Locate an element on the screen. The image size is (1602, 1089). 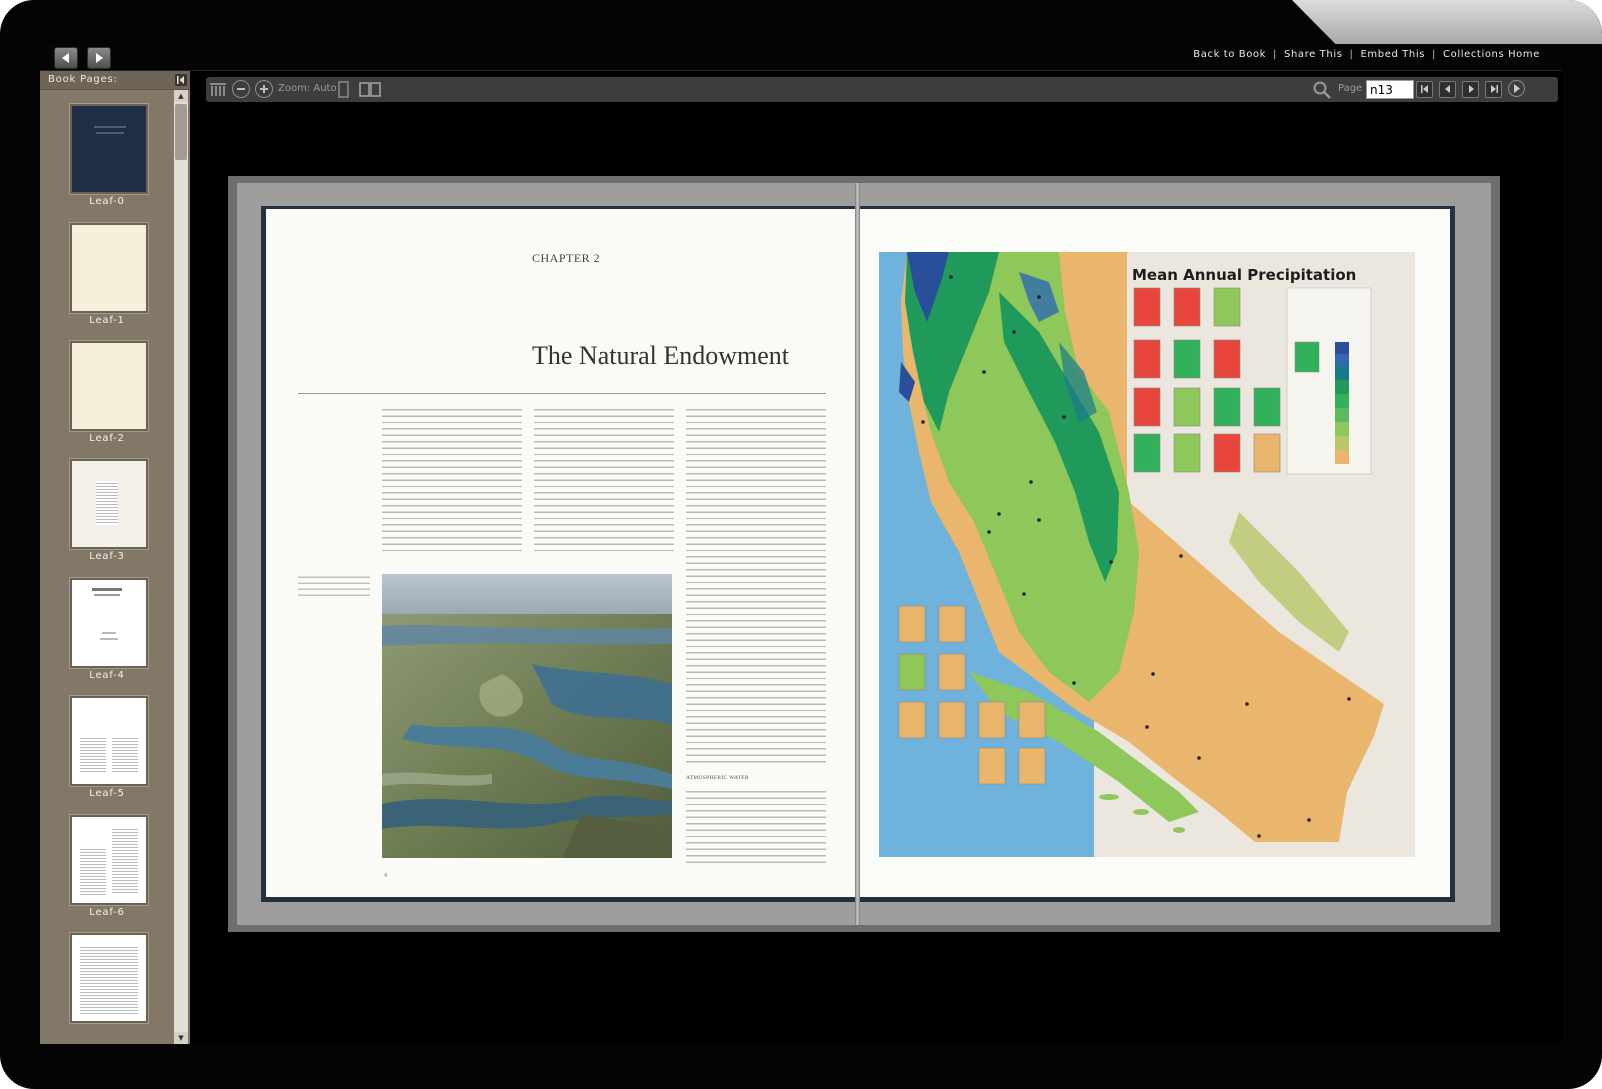
play-icon is located at coordinates (1517, 88).